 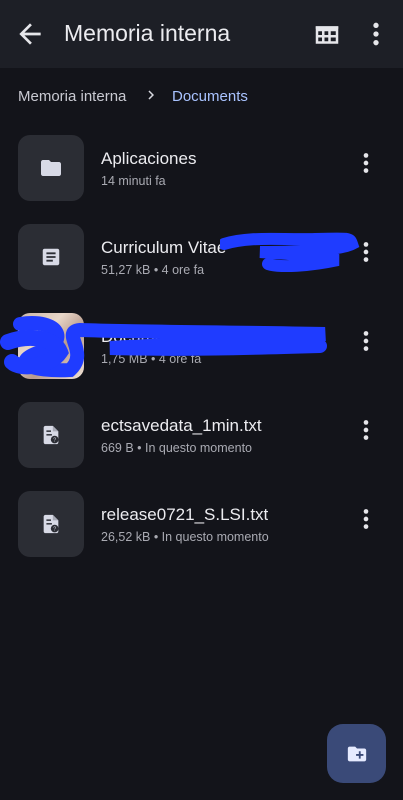 I want to click on file-meta: 1,75 MB • 4 ore fa, so click(x=151, y=359).